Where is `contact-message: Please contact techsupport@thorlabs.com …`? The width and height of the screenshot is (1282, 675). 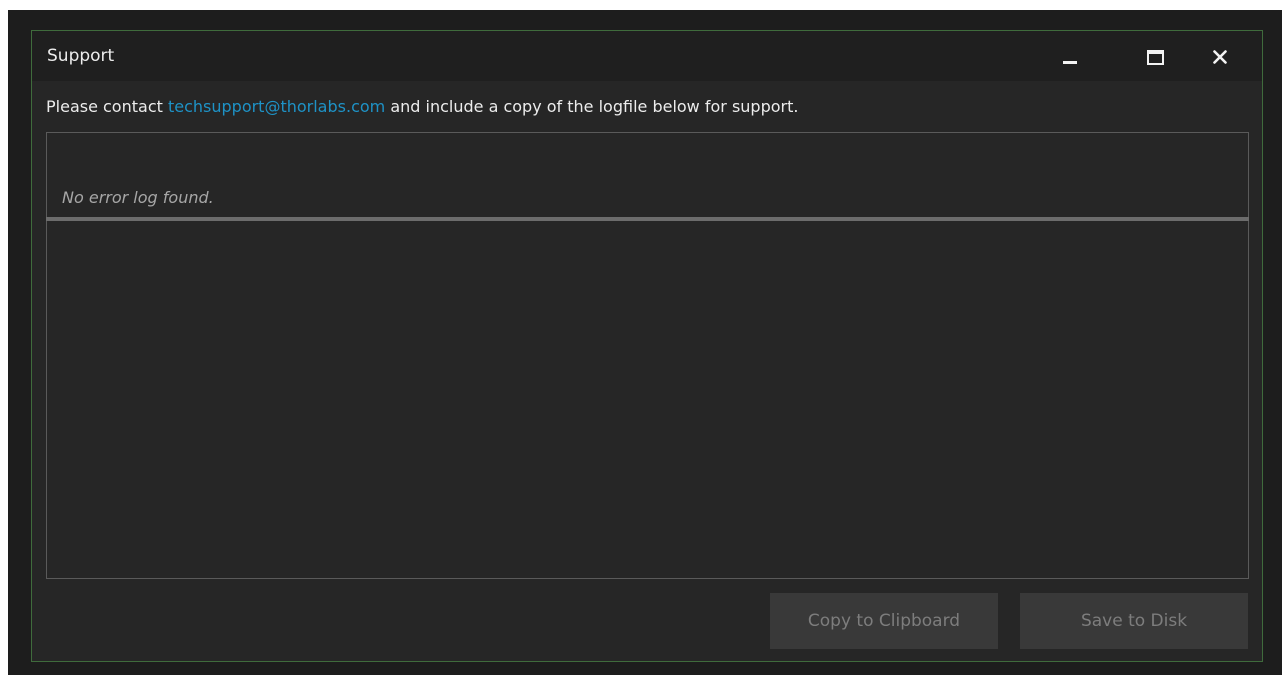
contact-message: Please contact techsupport@thorlabs.com … is located at coordinates (422, 106).